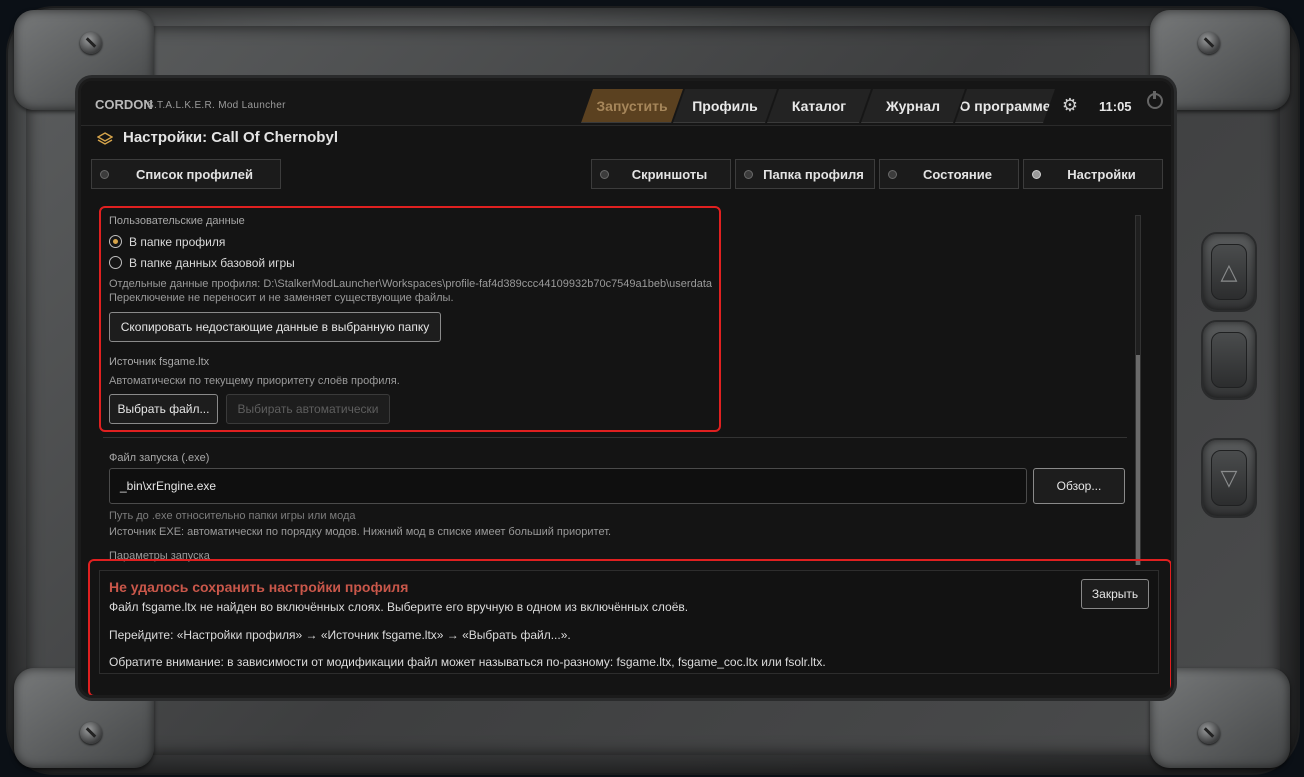  Describe the element at coordinates (725, 106) in the screenshot. I see `nav-profile: Профиль` at that location.